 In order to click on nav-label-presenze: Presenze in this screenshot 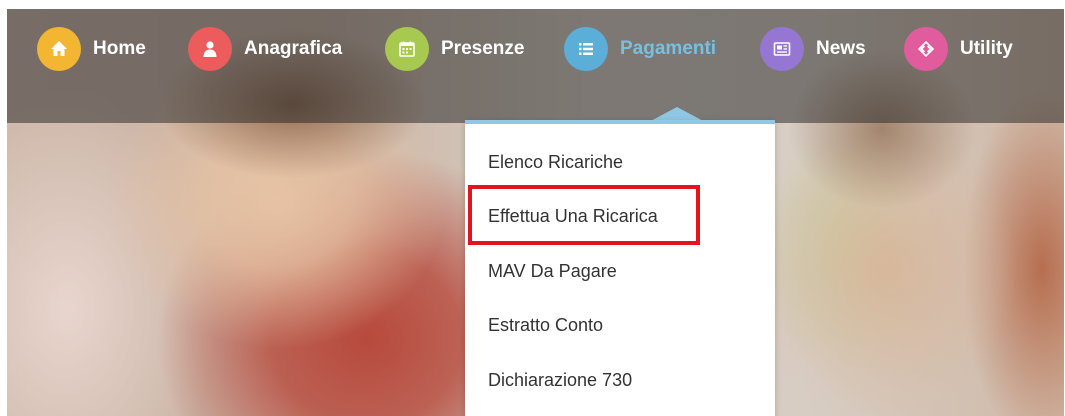, I will do `click(483, 48)`.